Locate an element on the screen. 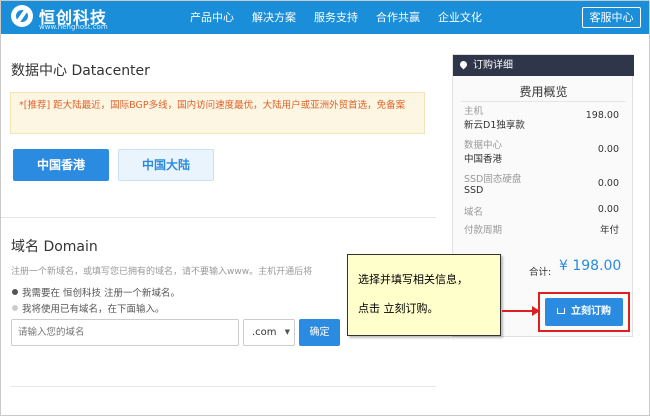 Image resolution: width=650 pixels, height=416 pixels. tld-selected-value: .com is located at coordinates (264, 332).